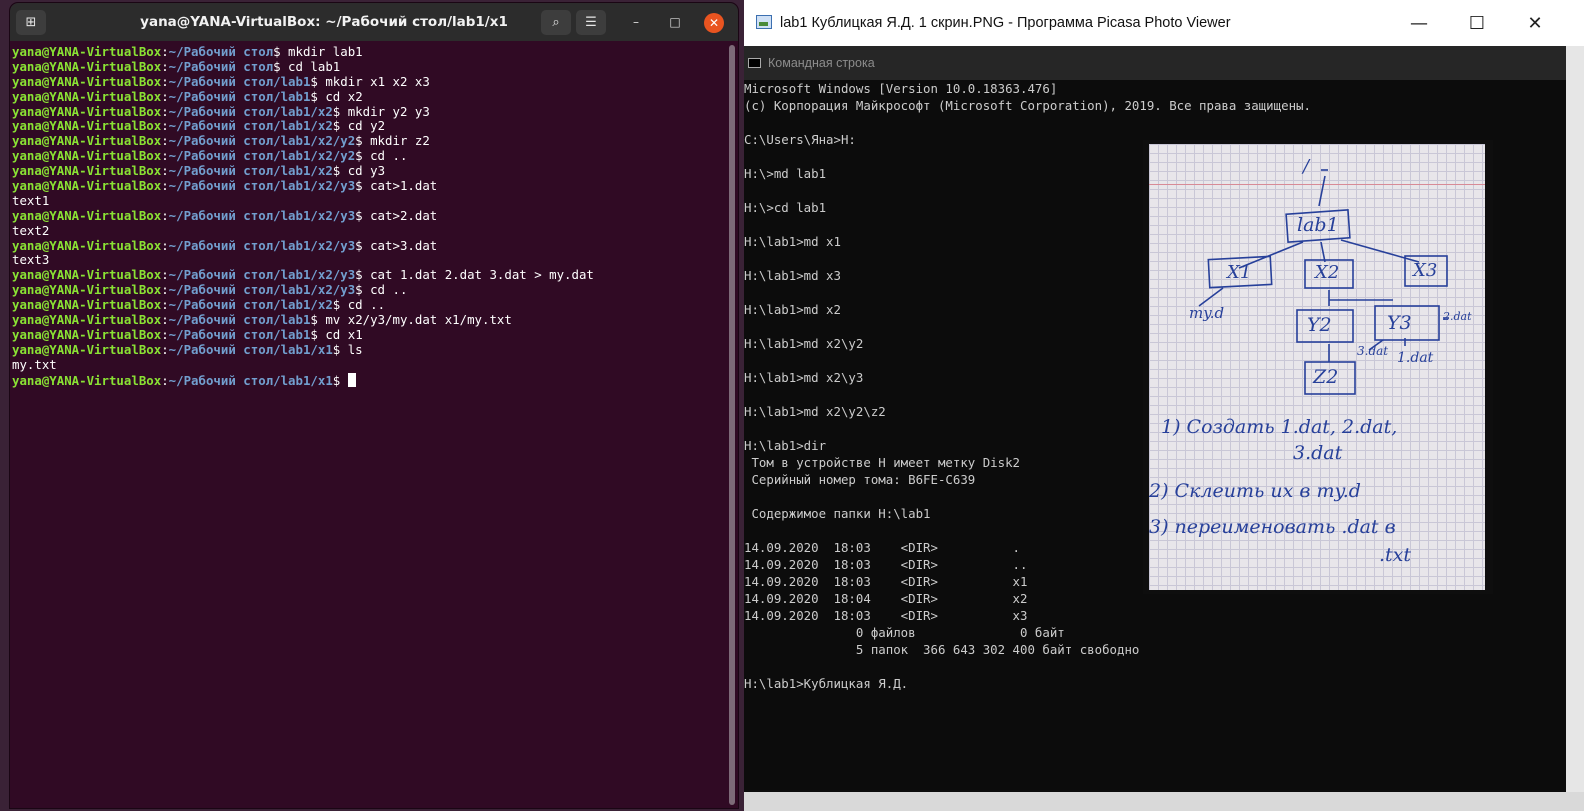 The image size is (1584, 811). I want to click on terminal-output-text: text1, so click(31, 200).